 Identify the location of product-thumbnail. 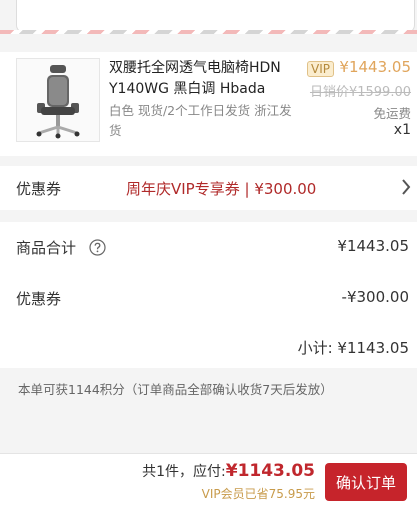
(58, 100).